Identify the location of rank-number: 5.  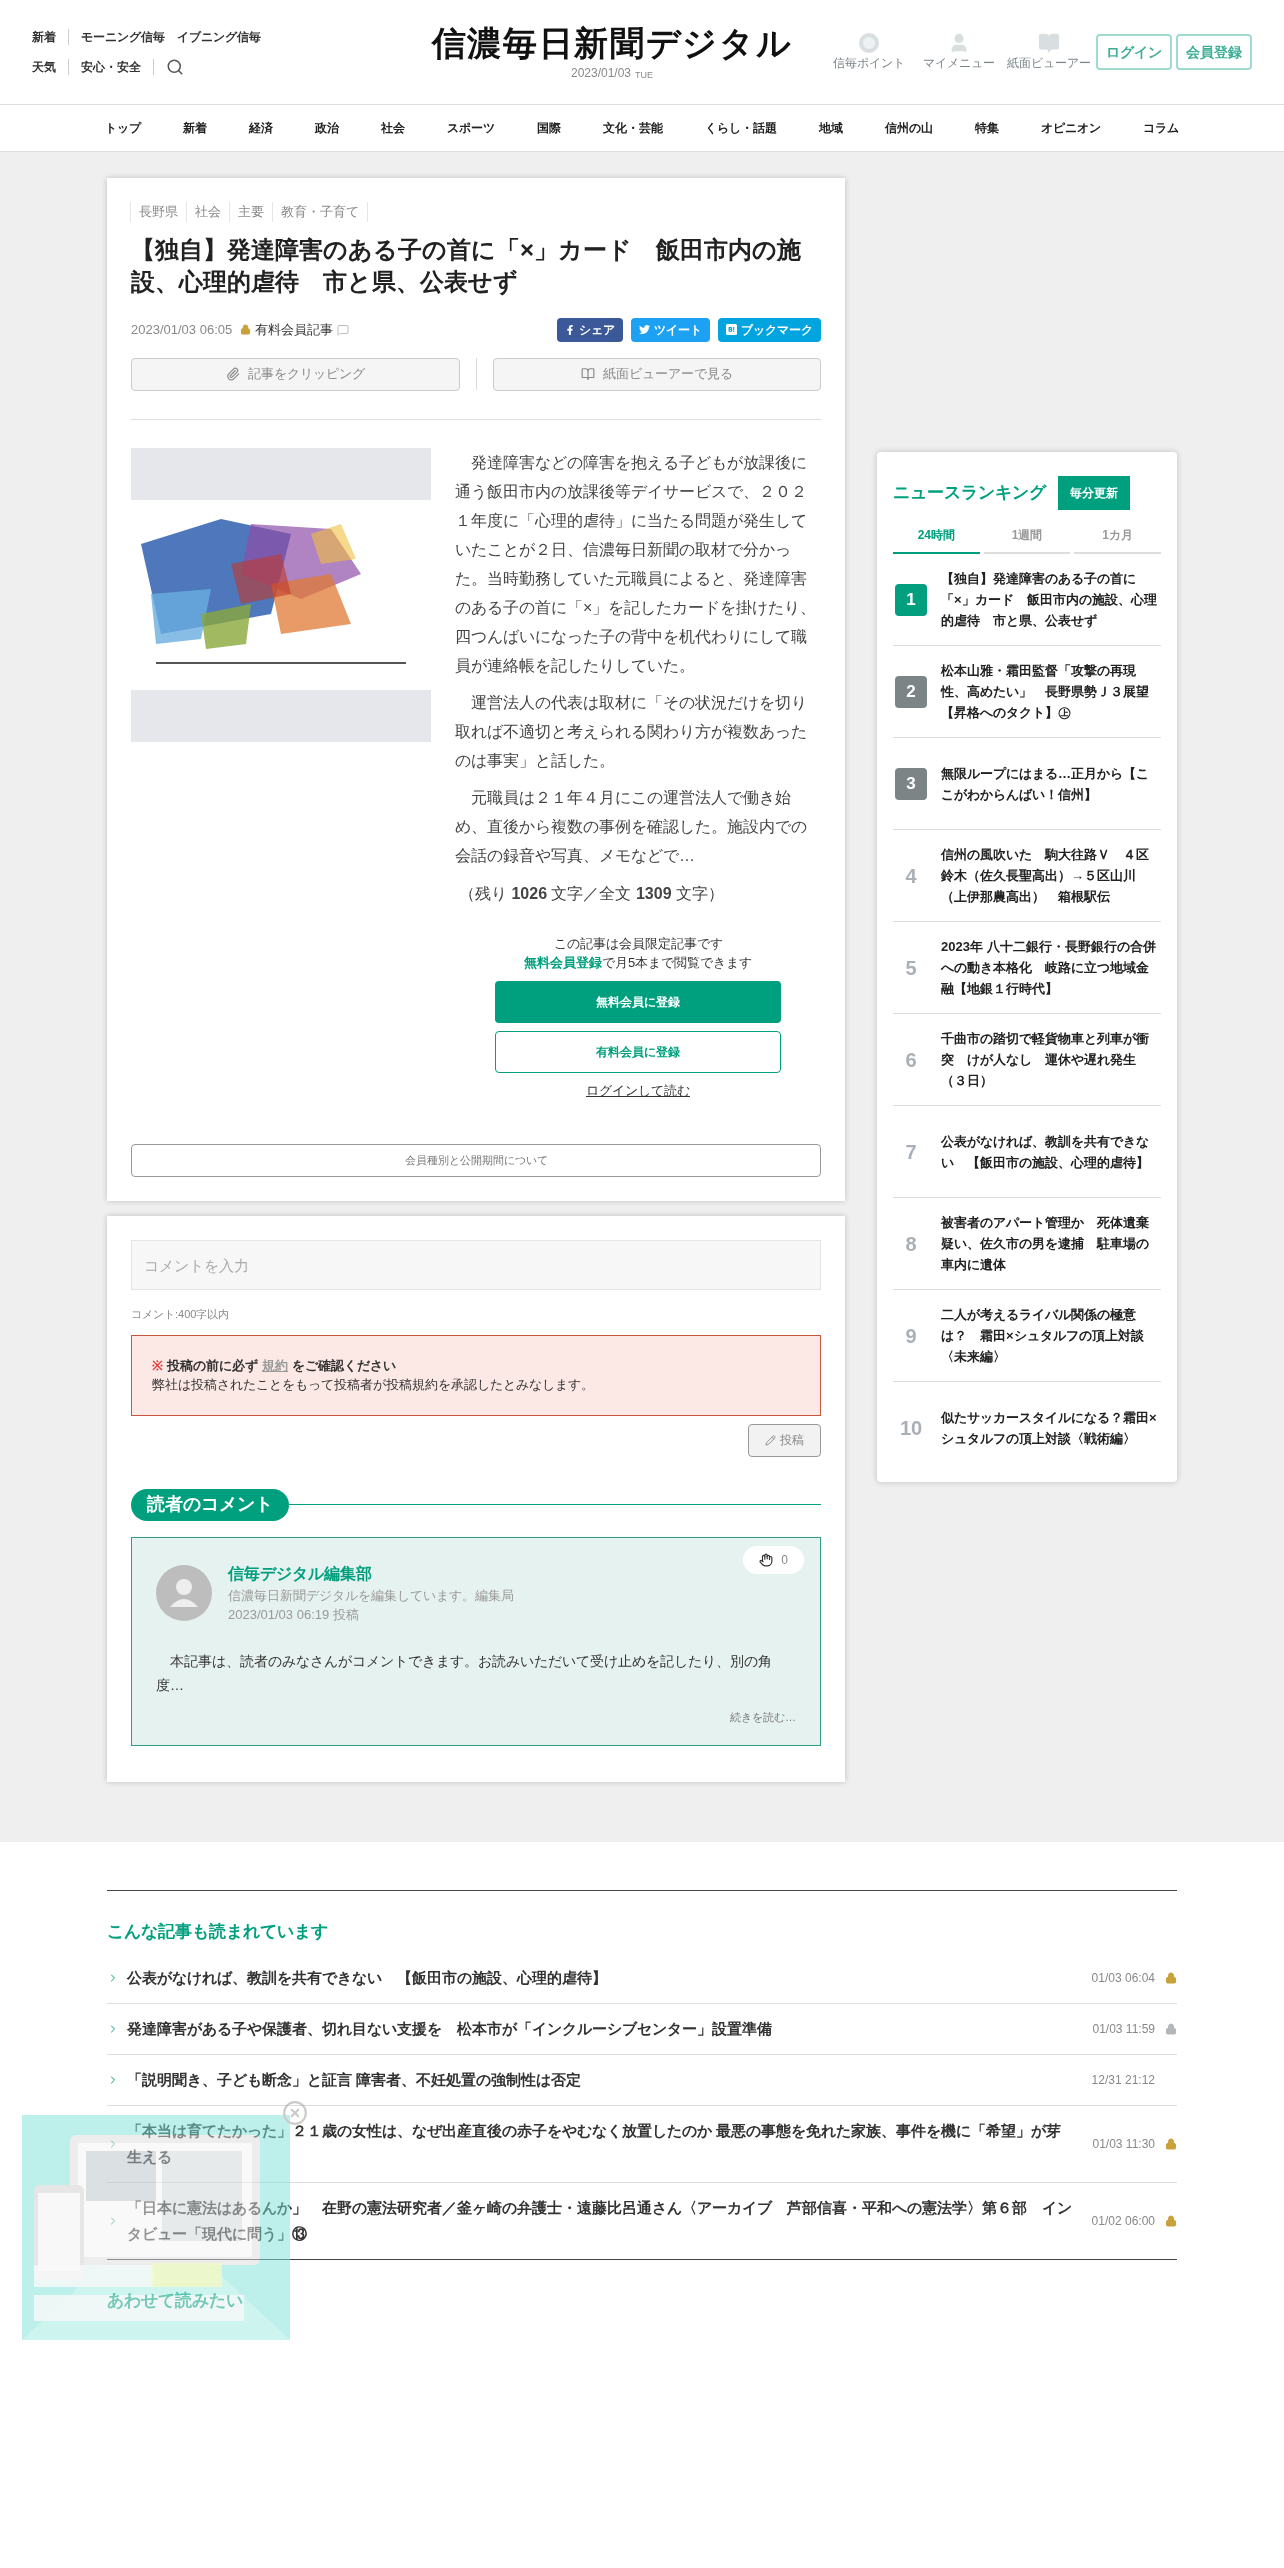
(911, 968).